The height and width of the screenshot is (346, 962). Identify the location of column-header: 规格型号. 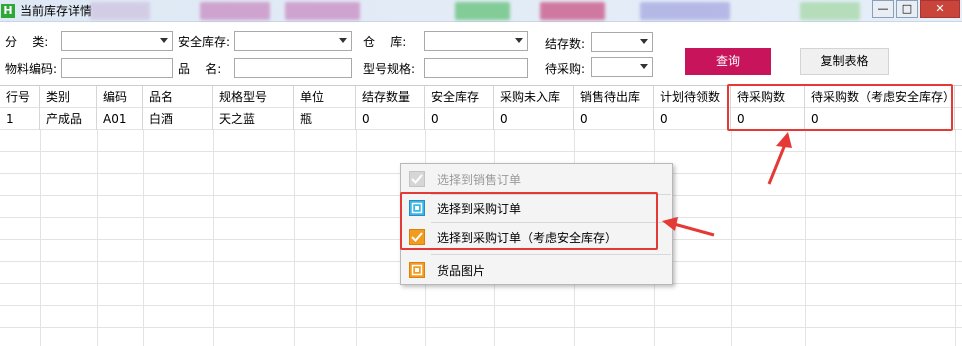
(253, 97).